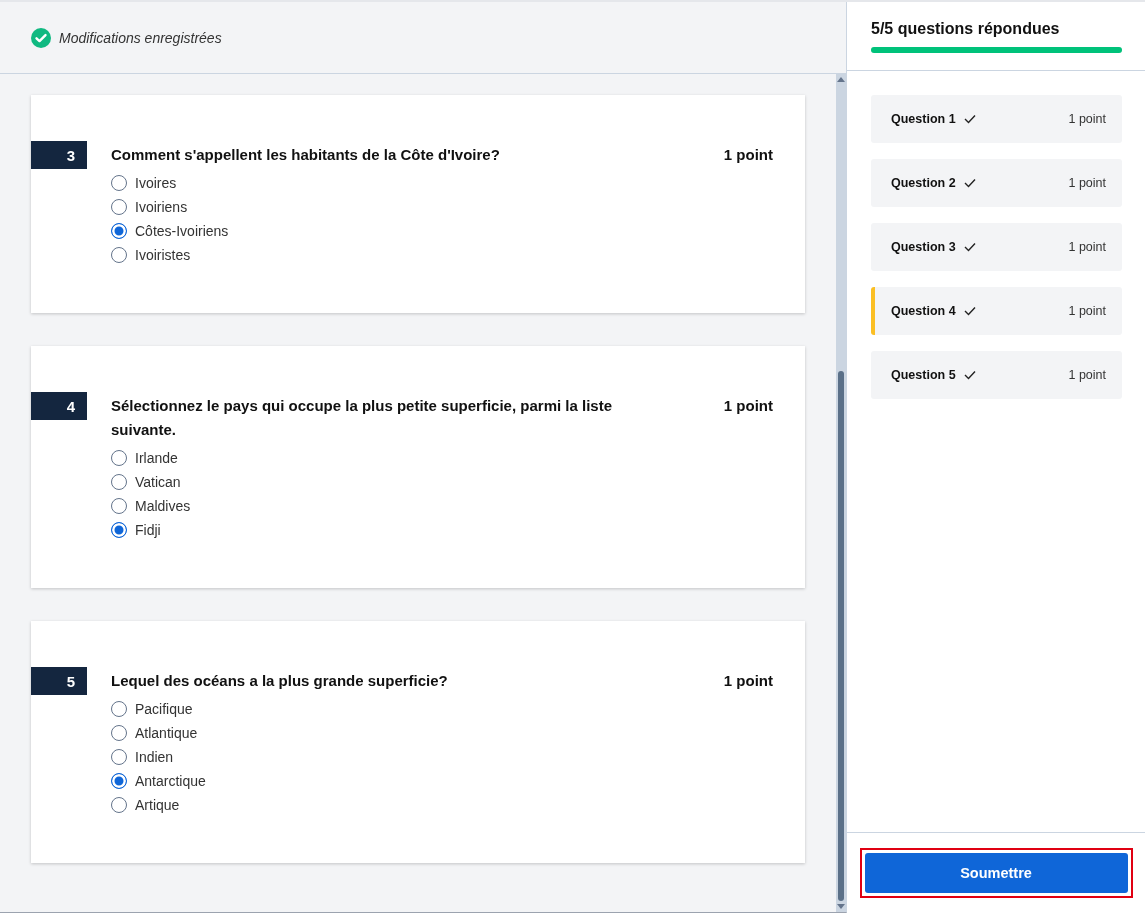 The height and width of the screenshot is (913, 1145). I want to click on question-text: Comment s'appellent les habitants de la Côte d'Ivoire?, so click(305, 155).